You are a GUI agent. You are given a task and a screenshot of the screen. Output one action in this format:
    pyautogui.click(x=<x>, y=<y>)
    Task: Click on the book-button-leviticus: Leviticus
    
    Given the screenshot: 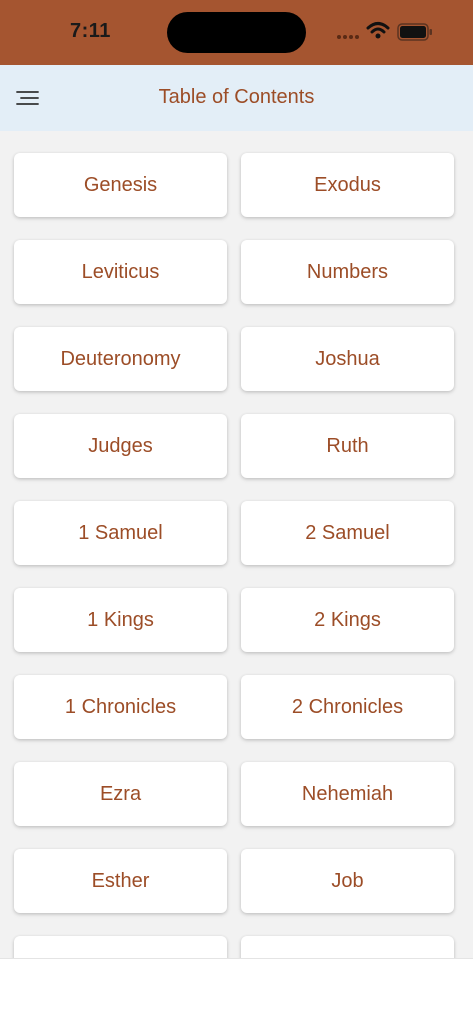 What is the action you would take?
    pyautogui.click(x=120, y=272)
    